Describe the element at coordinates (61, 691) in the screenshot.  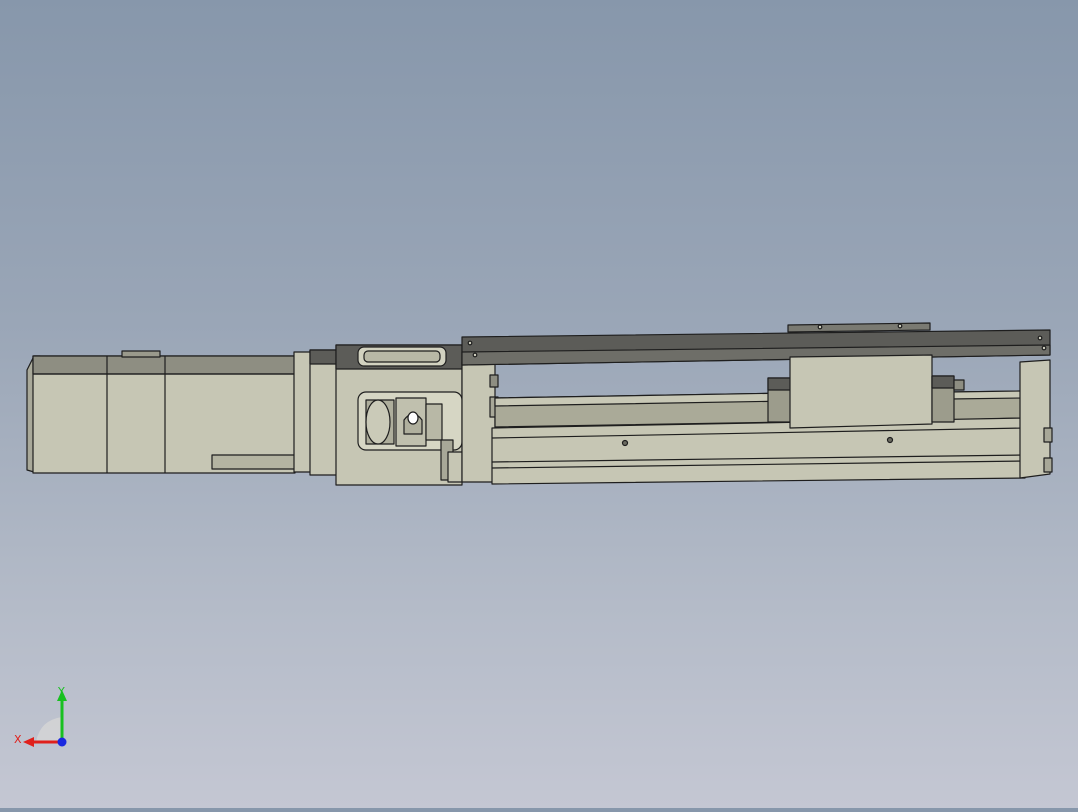
I see `y-axis-label: Y` at that location.